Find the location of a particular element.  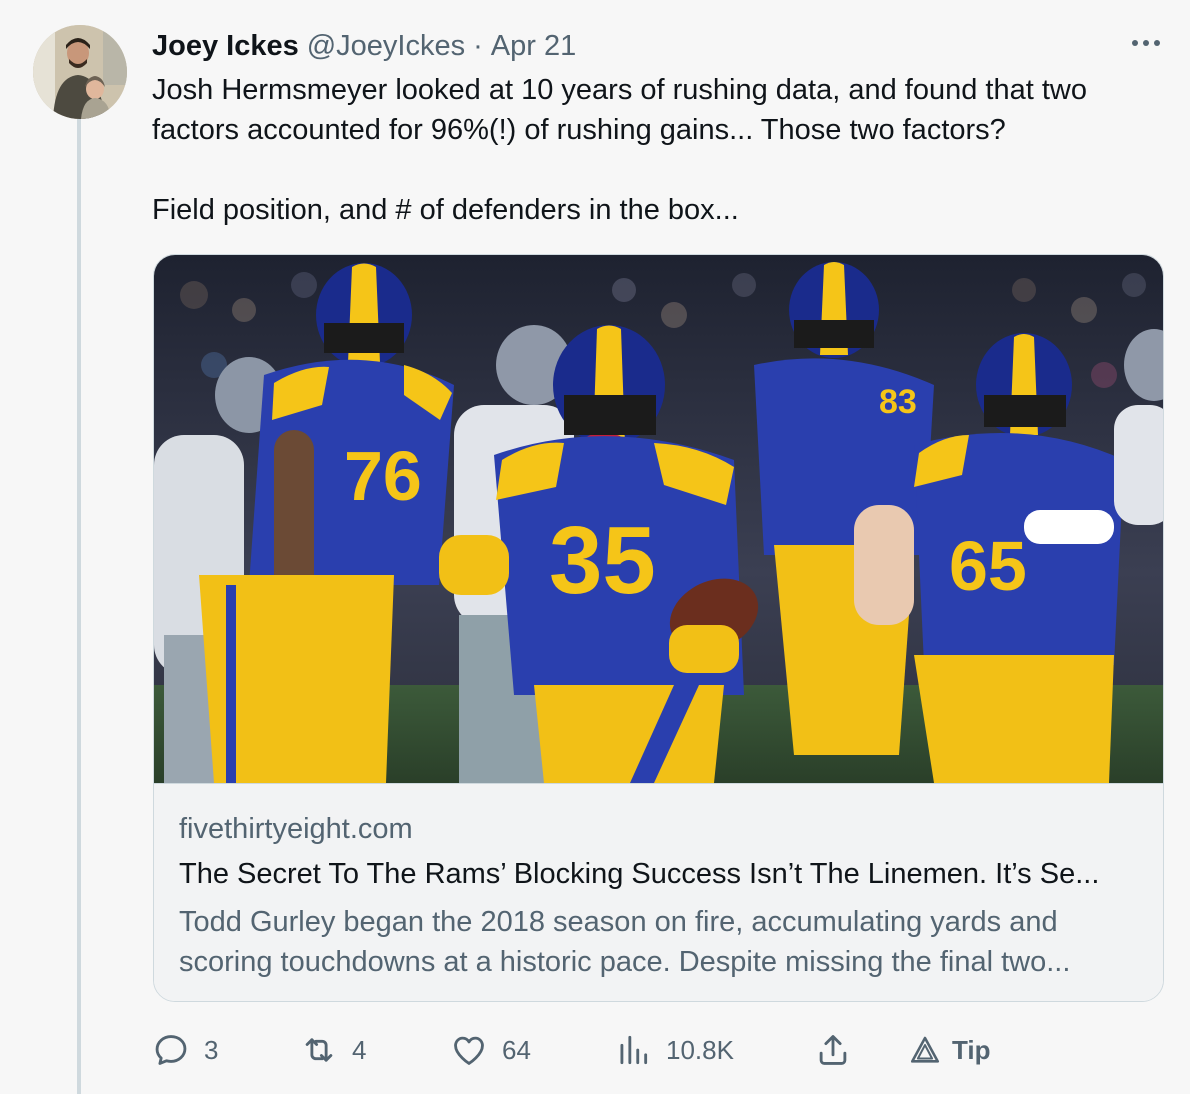

more-horizontal-icon is located at coordinates (1135, 43).